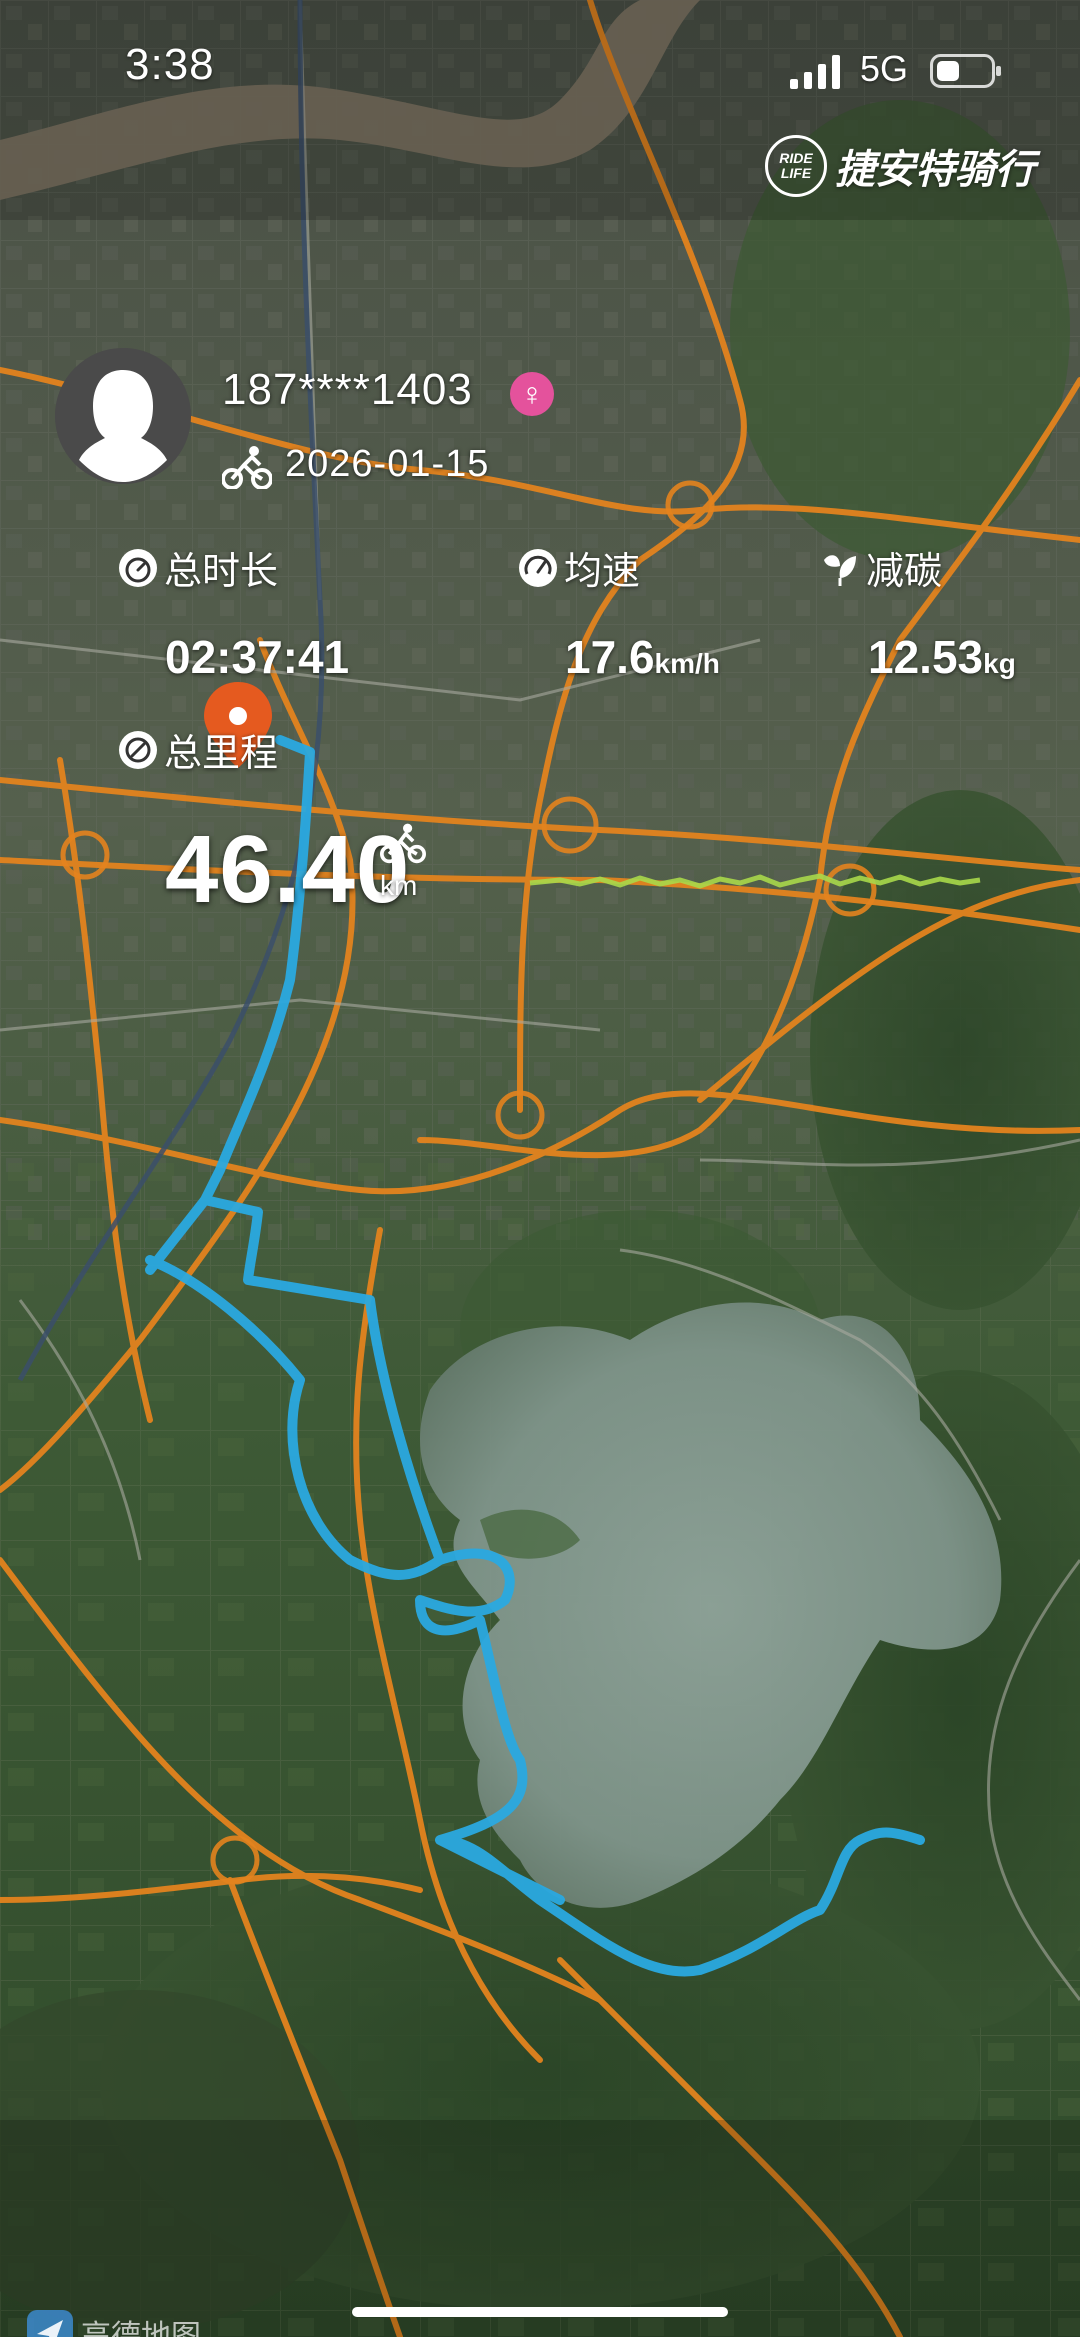 This screenshot has height=2337, width=1080. I want to click on duration-label: 总时长, so click(221, 572).